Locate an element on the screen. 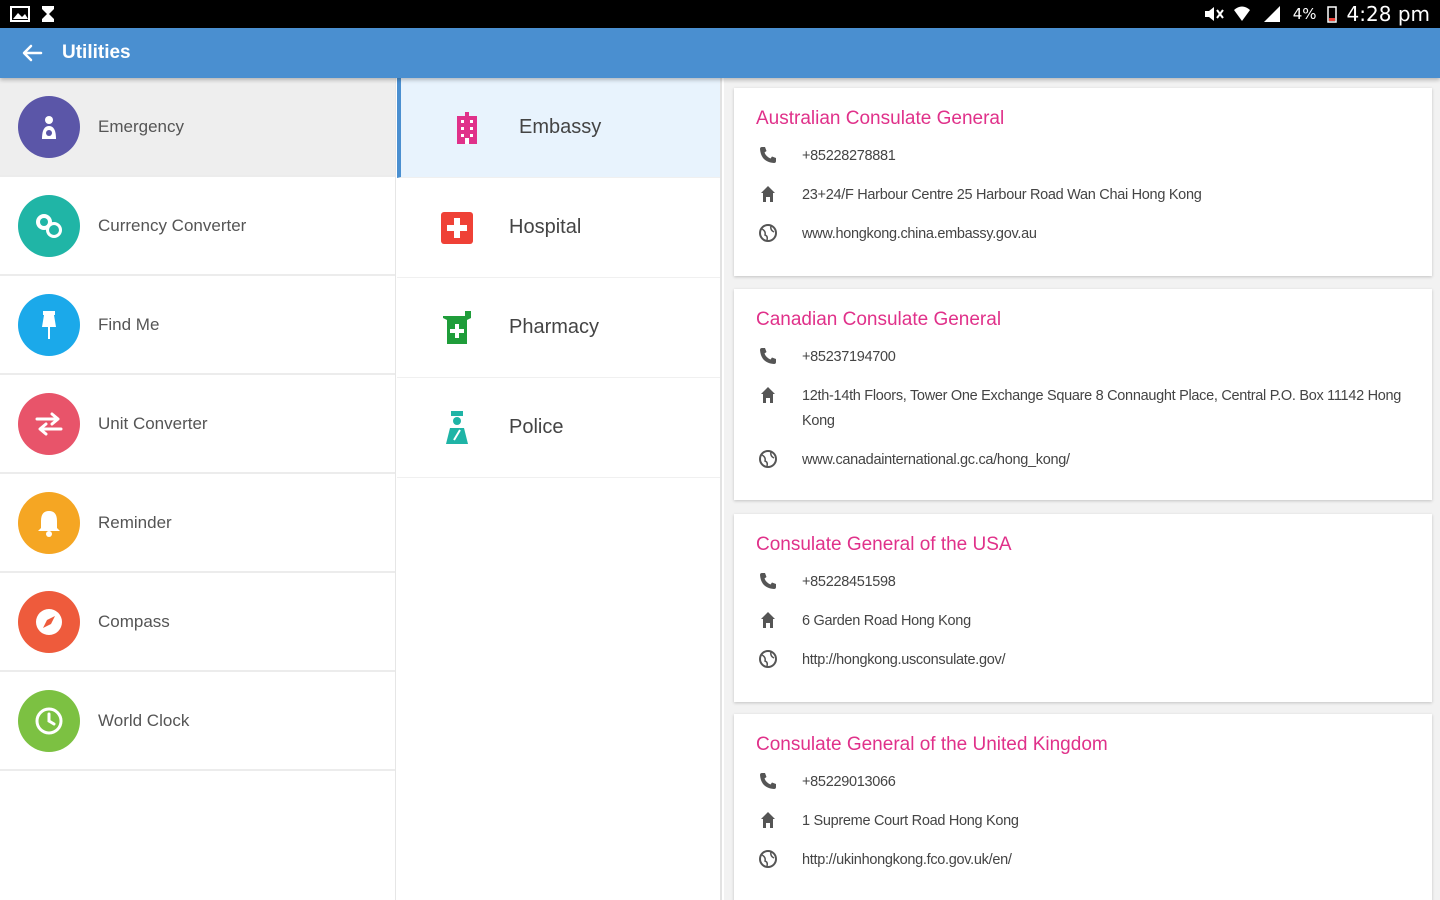 The width and height of the screenshot is (1440, 900). website-link: www.canadainternational.gc.ca/hong_kong/ is located at coordinates (936, 460).